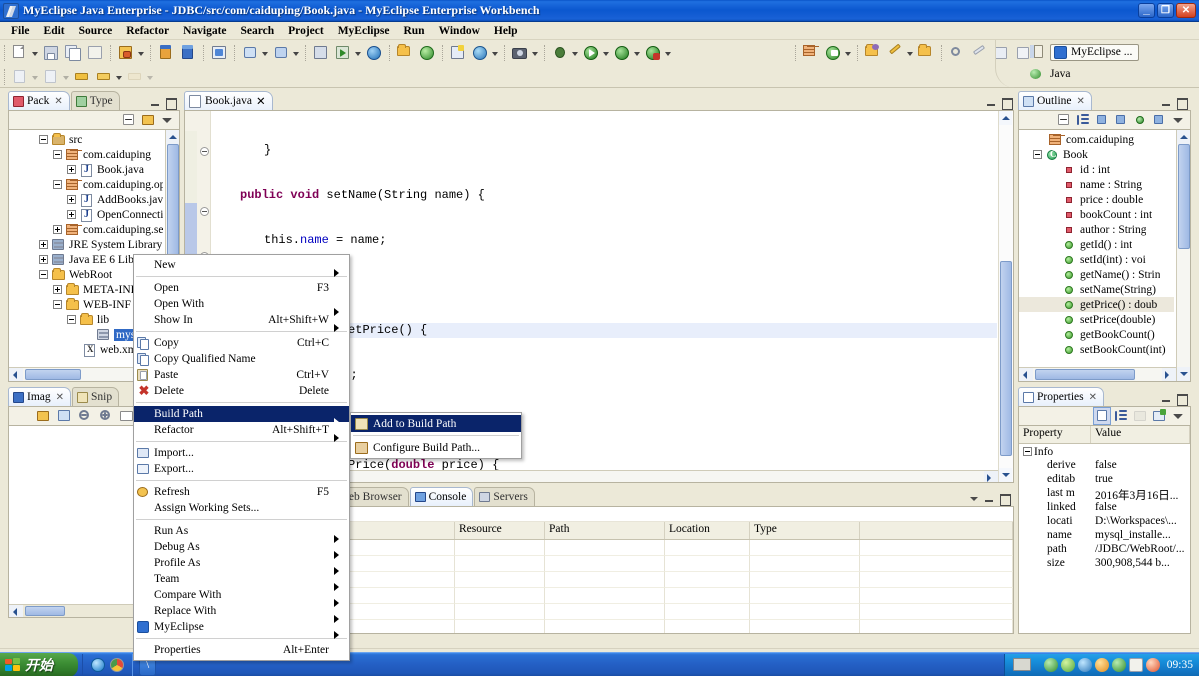  Describe the element at coordinates (241, 375) in the screenshot. I see `menu-item-paste: Paste Ctrl+V` at that location.